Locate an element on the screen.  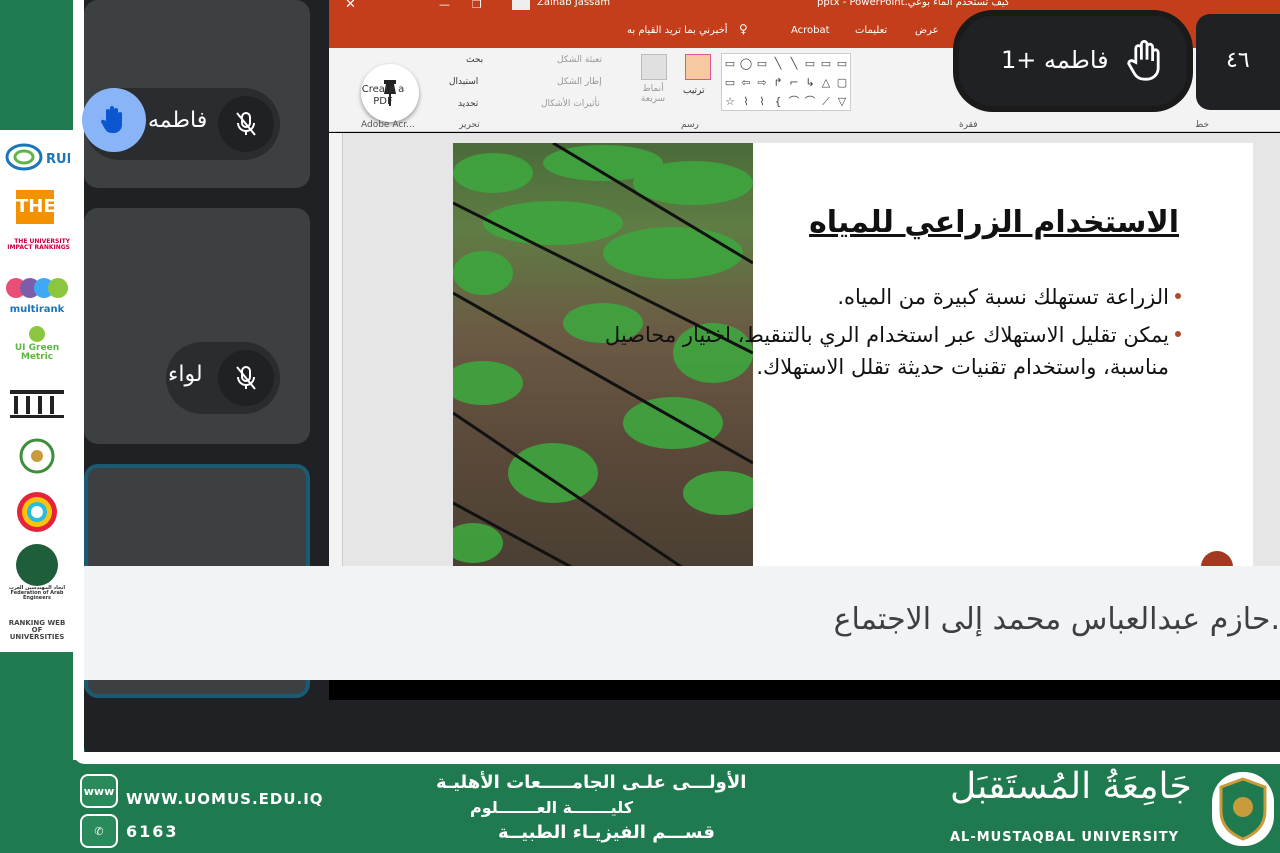
raised-hands-pill: فاطمه +1 is located at coordinates (1073, 61).